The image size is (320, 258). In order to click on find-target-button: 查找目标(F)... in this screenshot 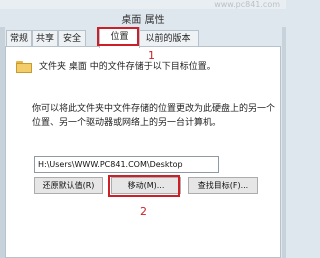, I will do `click(223, 185)`.